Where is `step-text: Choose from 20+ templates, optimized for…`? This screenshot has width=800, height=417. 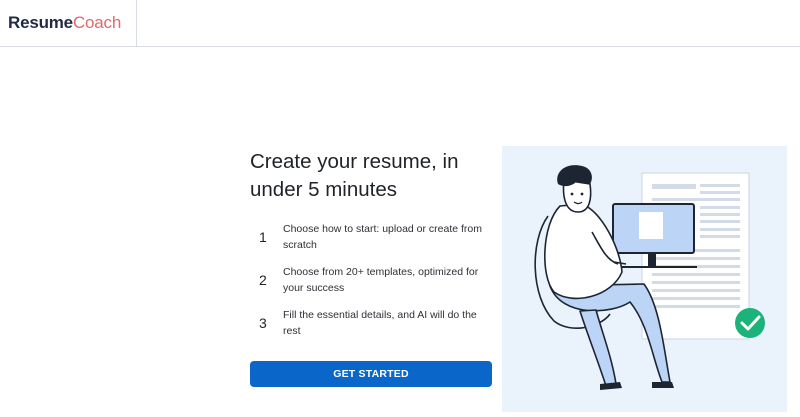
step-text: Choose from 20+ templates, optimized for… is located at coordinates (381, 280).